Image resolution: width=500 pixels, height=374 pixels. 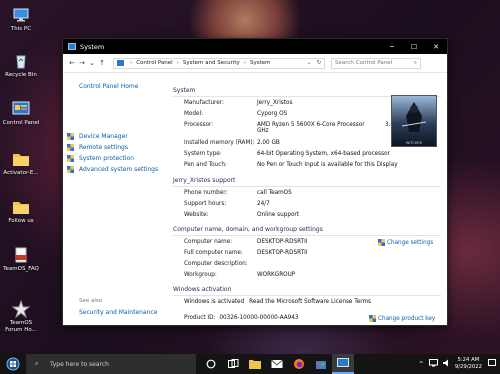 What do you see at coordinates (211, 364) in the screenshot?
I see `cortana-icon` at bounding box center [211, 364].